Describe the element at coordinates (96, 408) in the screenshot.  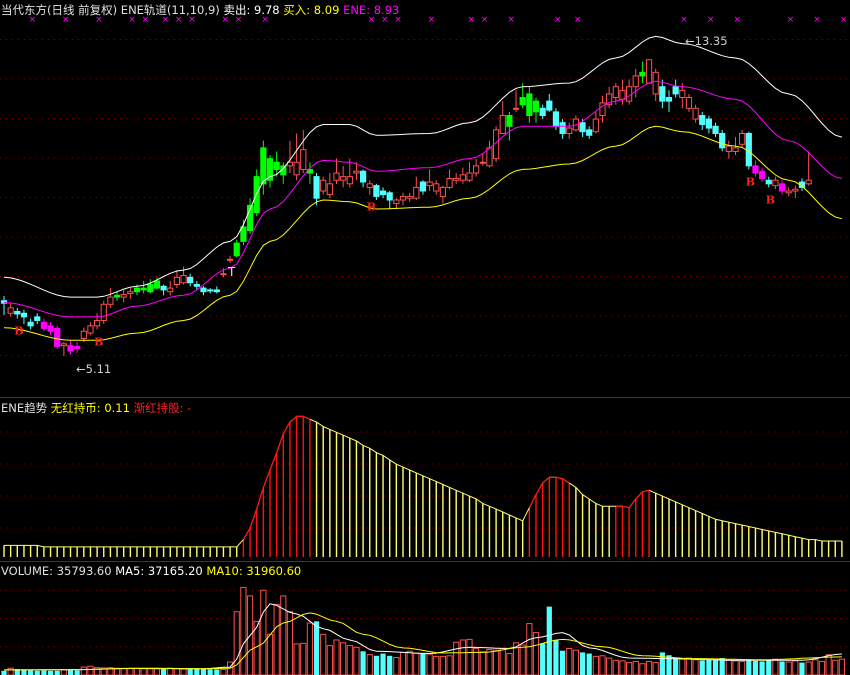
I see `trend-panel-header: ENE趋势 无红持币: 0.11 渐红持股: -` at that location.